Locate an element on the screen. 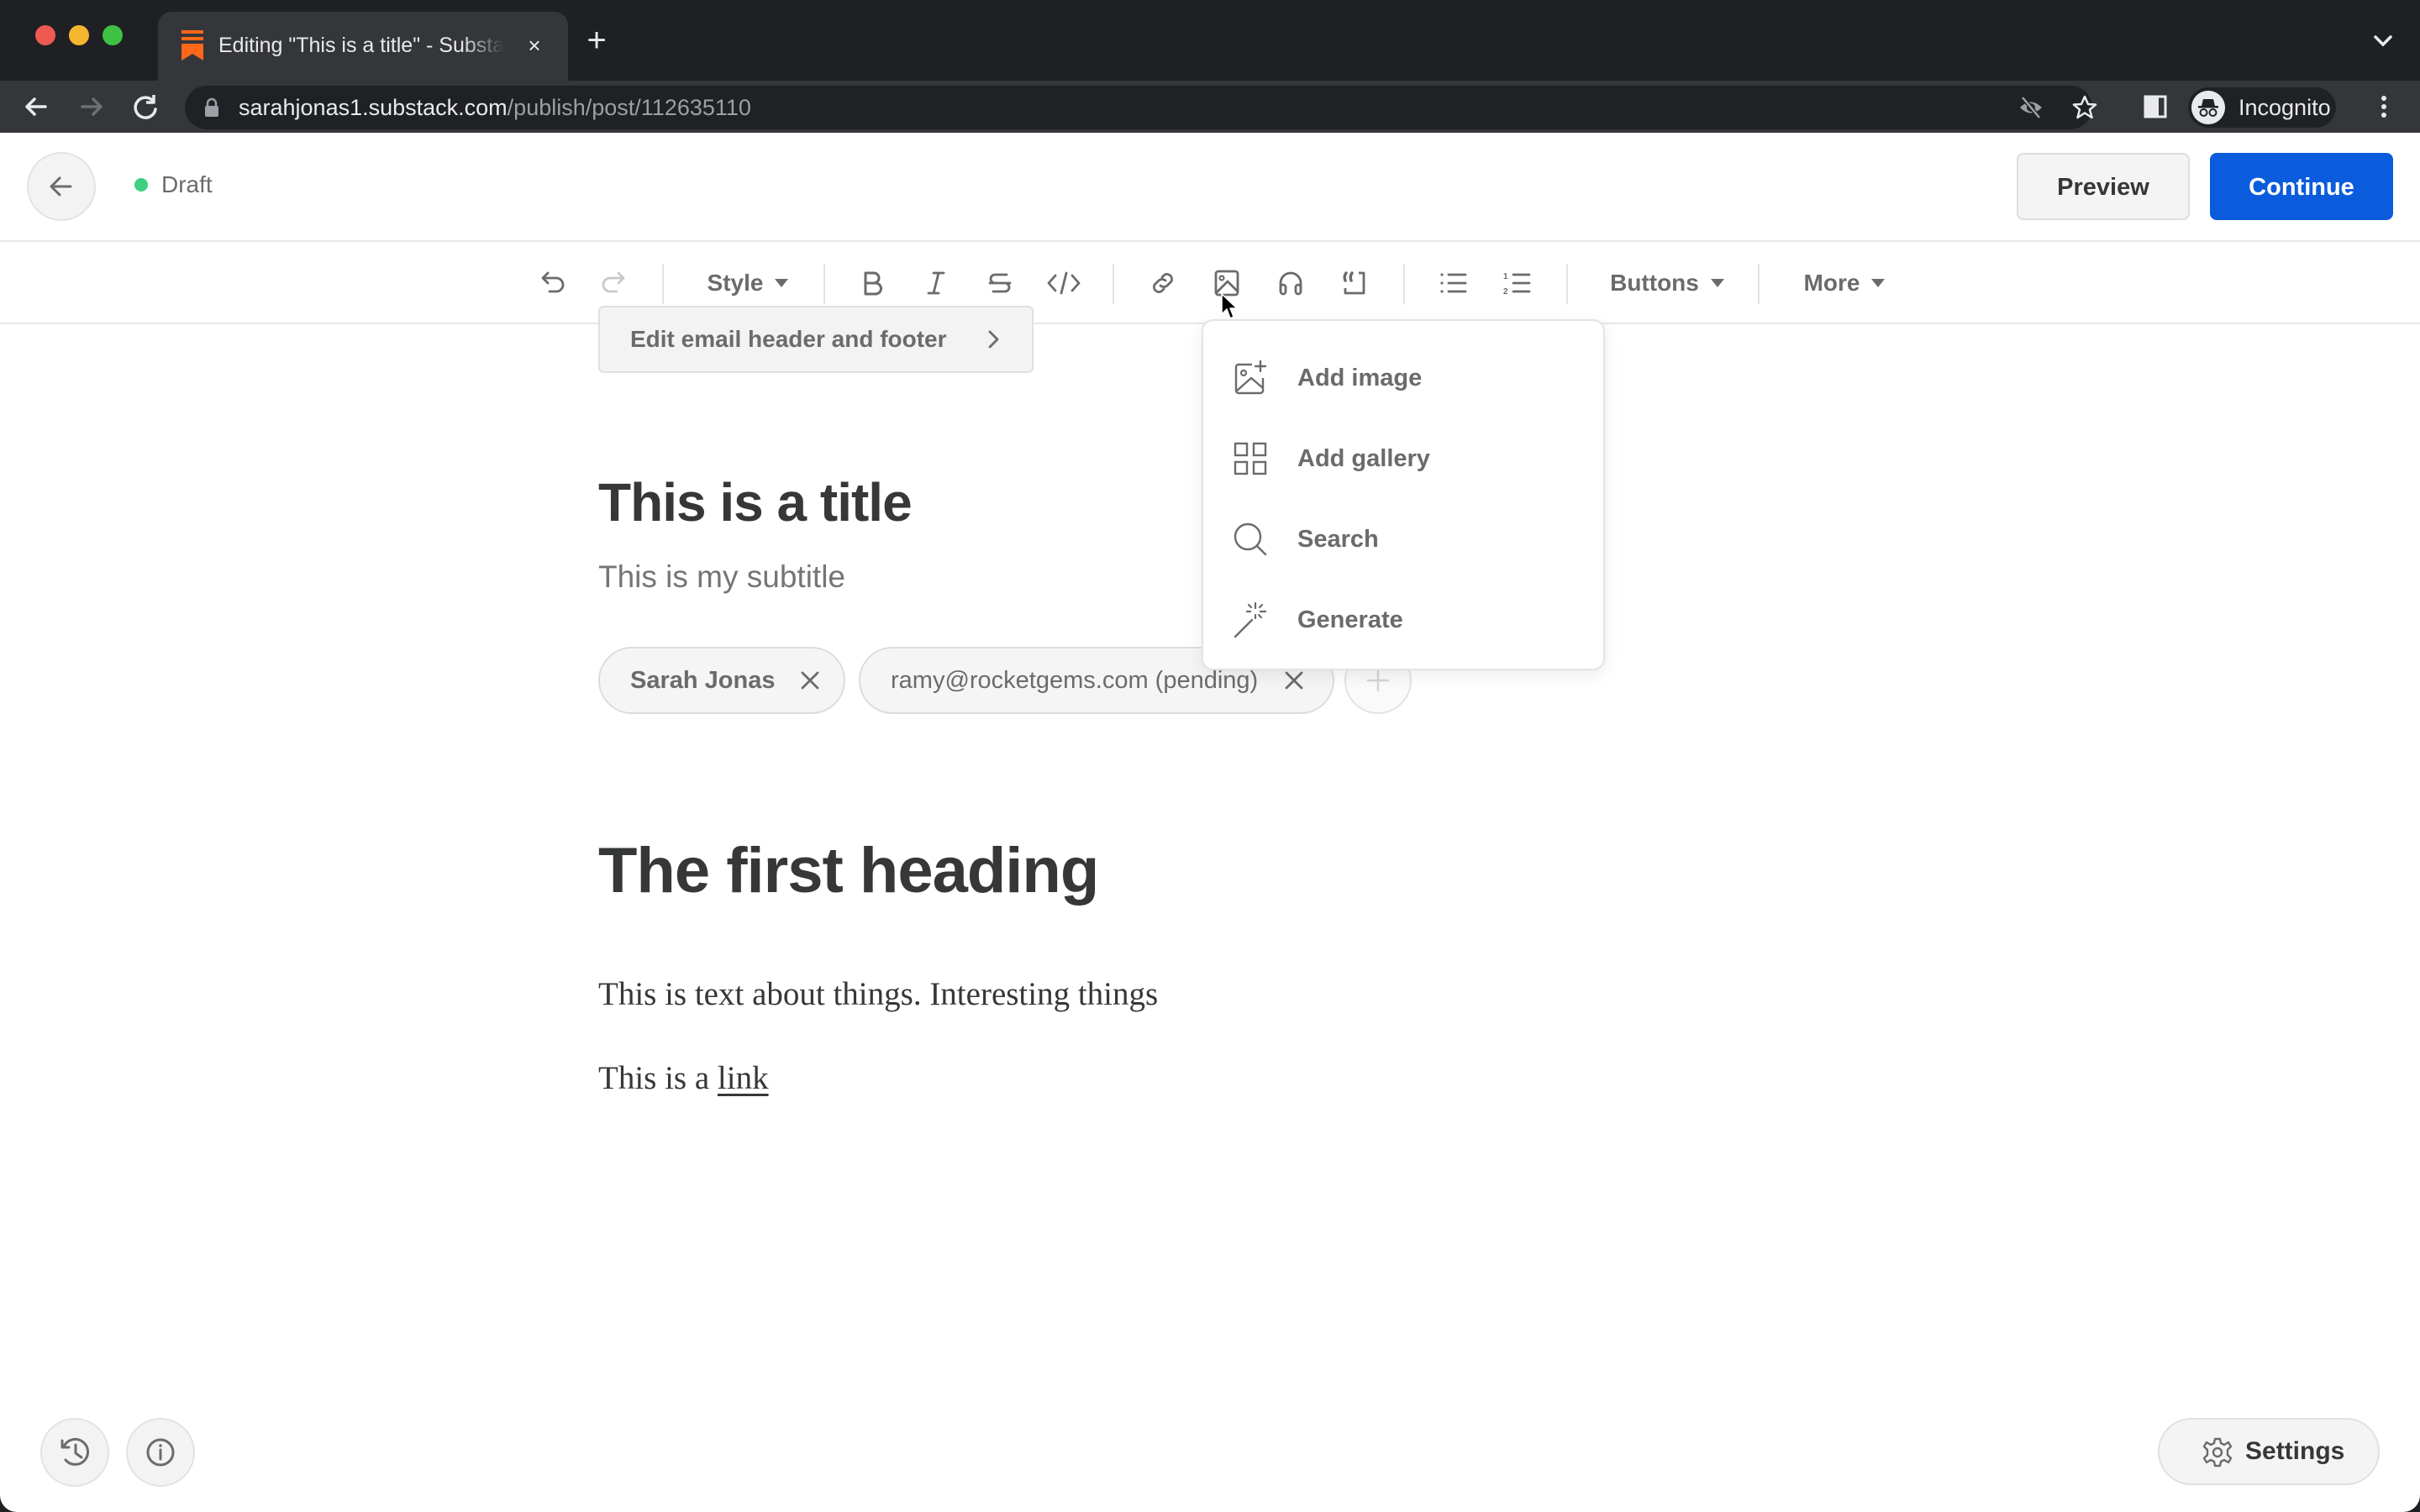  version-history-button is located at coordinates (75, 1452).